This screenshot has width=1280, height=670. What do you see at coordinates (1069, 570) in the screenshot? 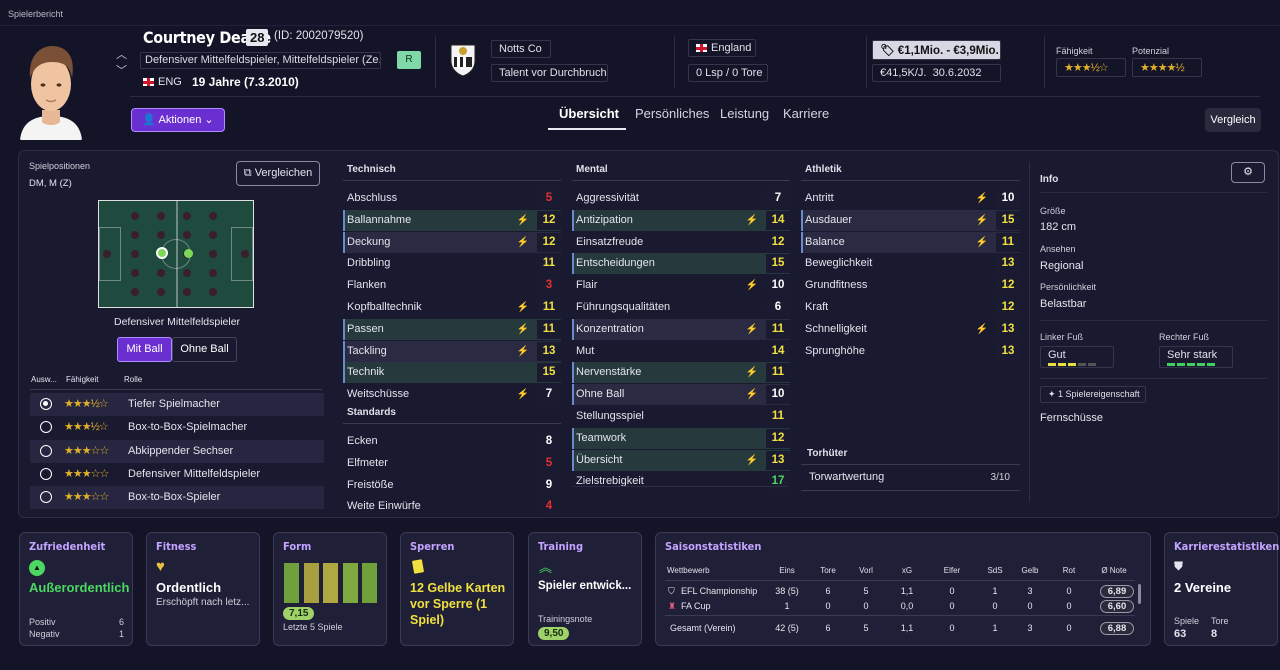
I see `stat-header: Rot` at bounding box center [1069, 570].